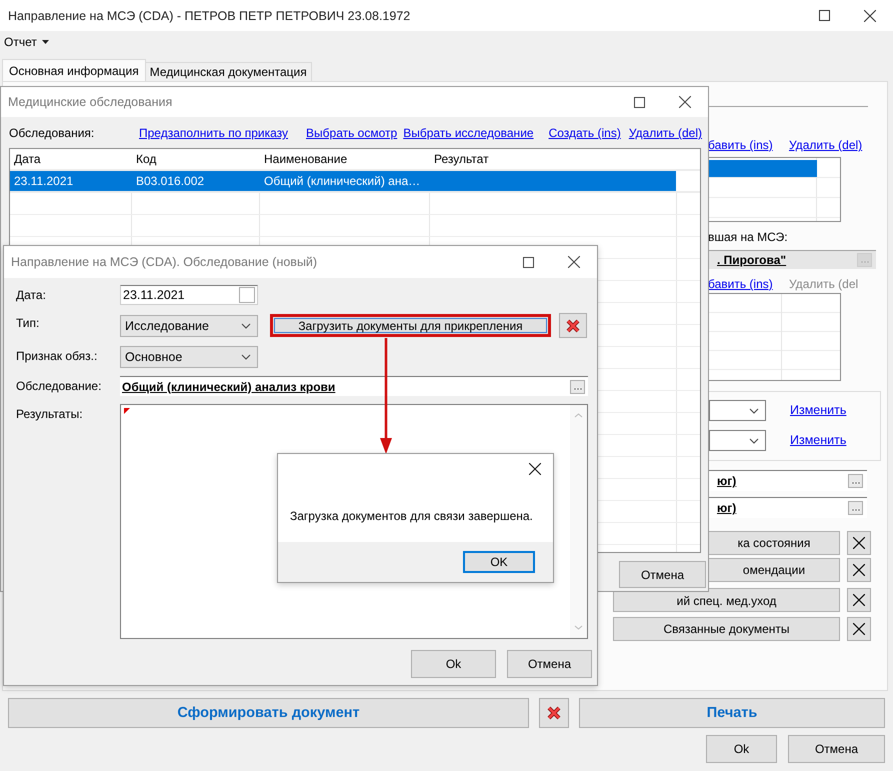 The image size is (893, 771). I want to click on field-label: Дата:, so click(31, 295).